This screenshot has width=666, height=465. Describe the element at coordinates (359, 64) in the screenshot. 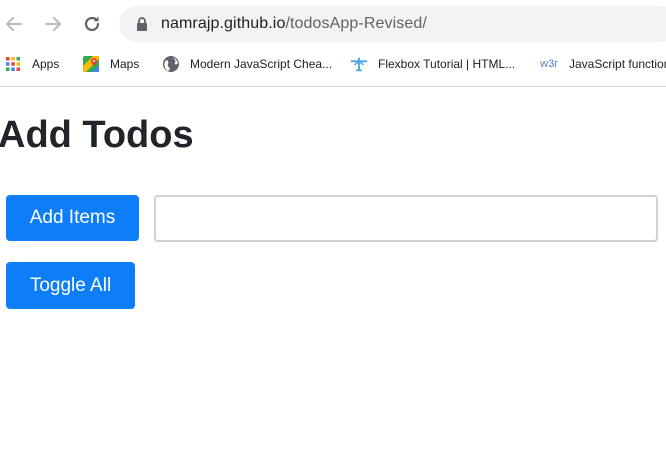

I see `flexbox-icon` at that location.